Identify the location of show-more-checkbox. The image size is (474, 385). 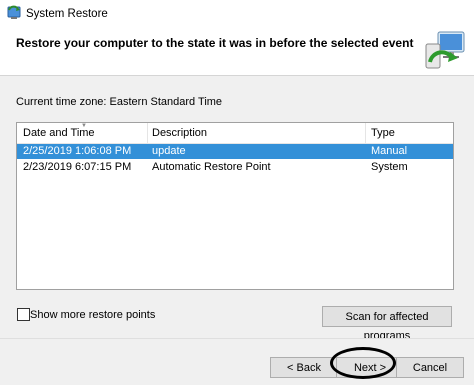
(23, 314).